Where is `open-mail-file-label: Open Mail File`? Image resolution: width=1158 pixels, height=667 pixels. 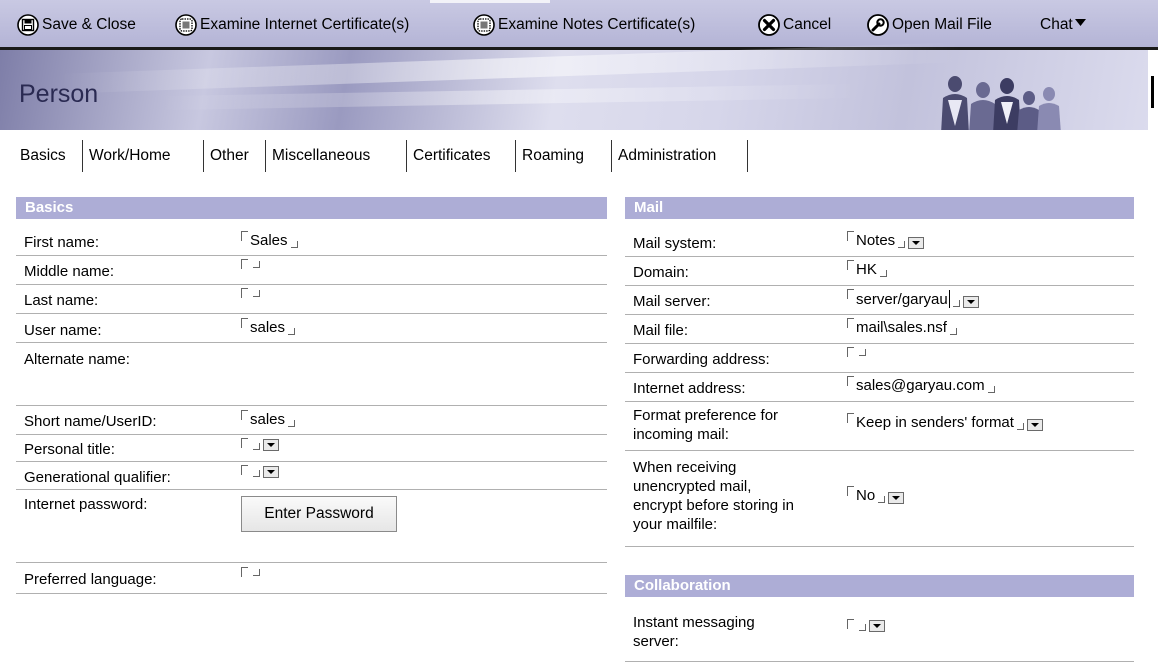
open-mail-file-label: Open Mail File is located at coordinates (942, 24).